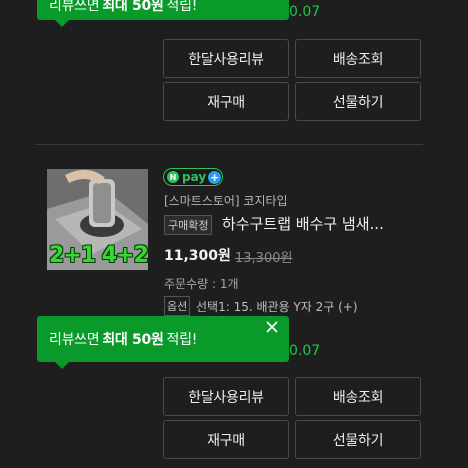 The height and width of the screenshot is (468, 468). I want to click on npay-badge: N pay +, so click(193, 177).